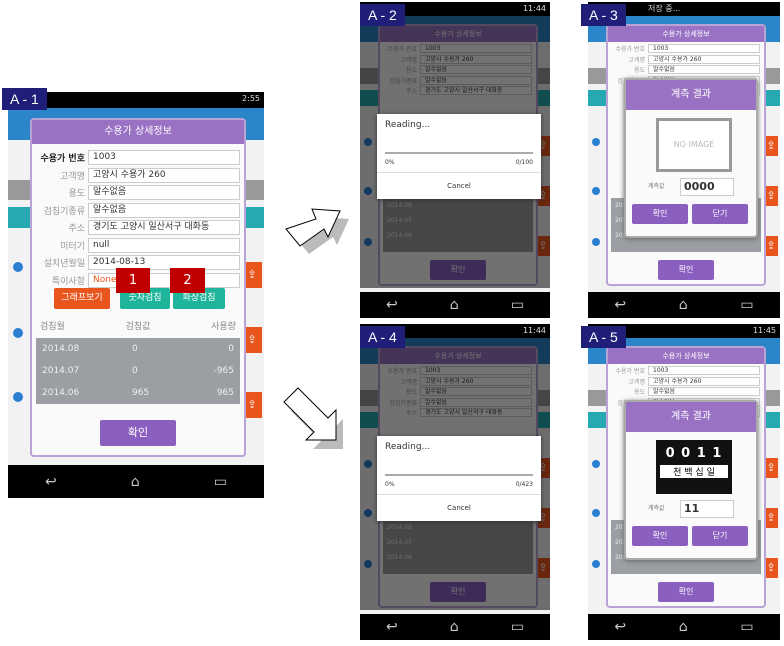  I want to click on label-a4: A - 4, so click(382, 337).